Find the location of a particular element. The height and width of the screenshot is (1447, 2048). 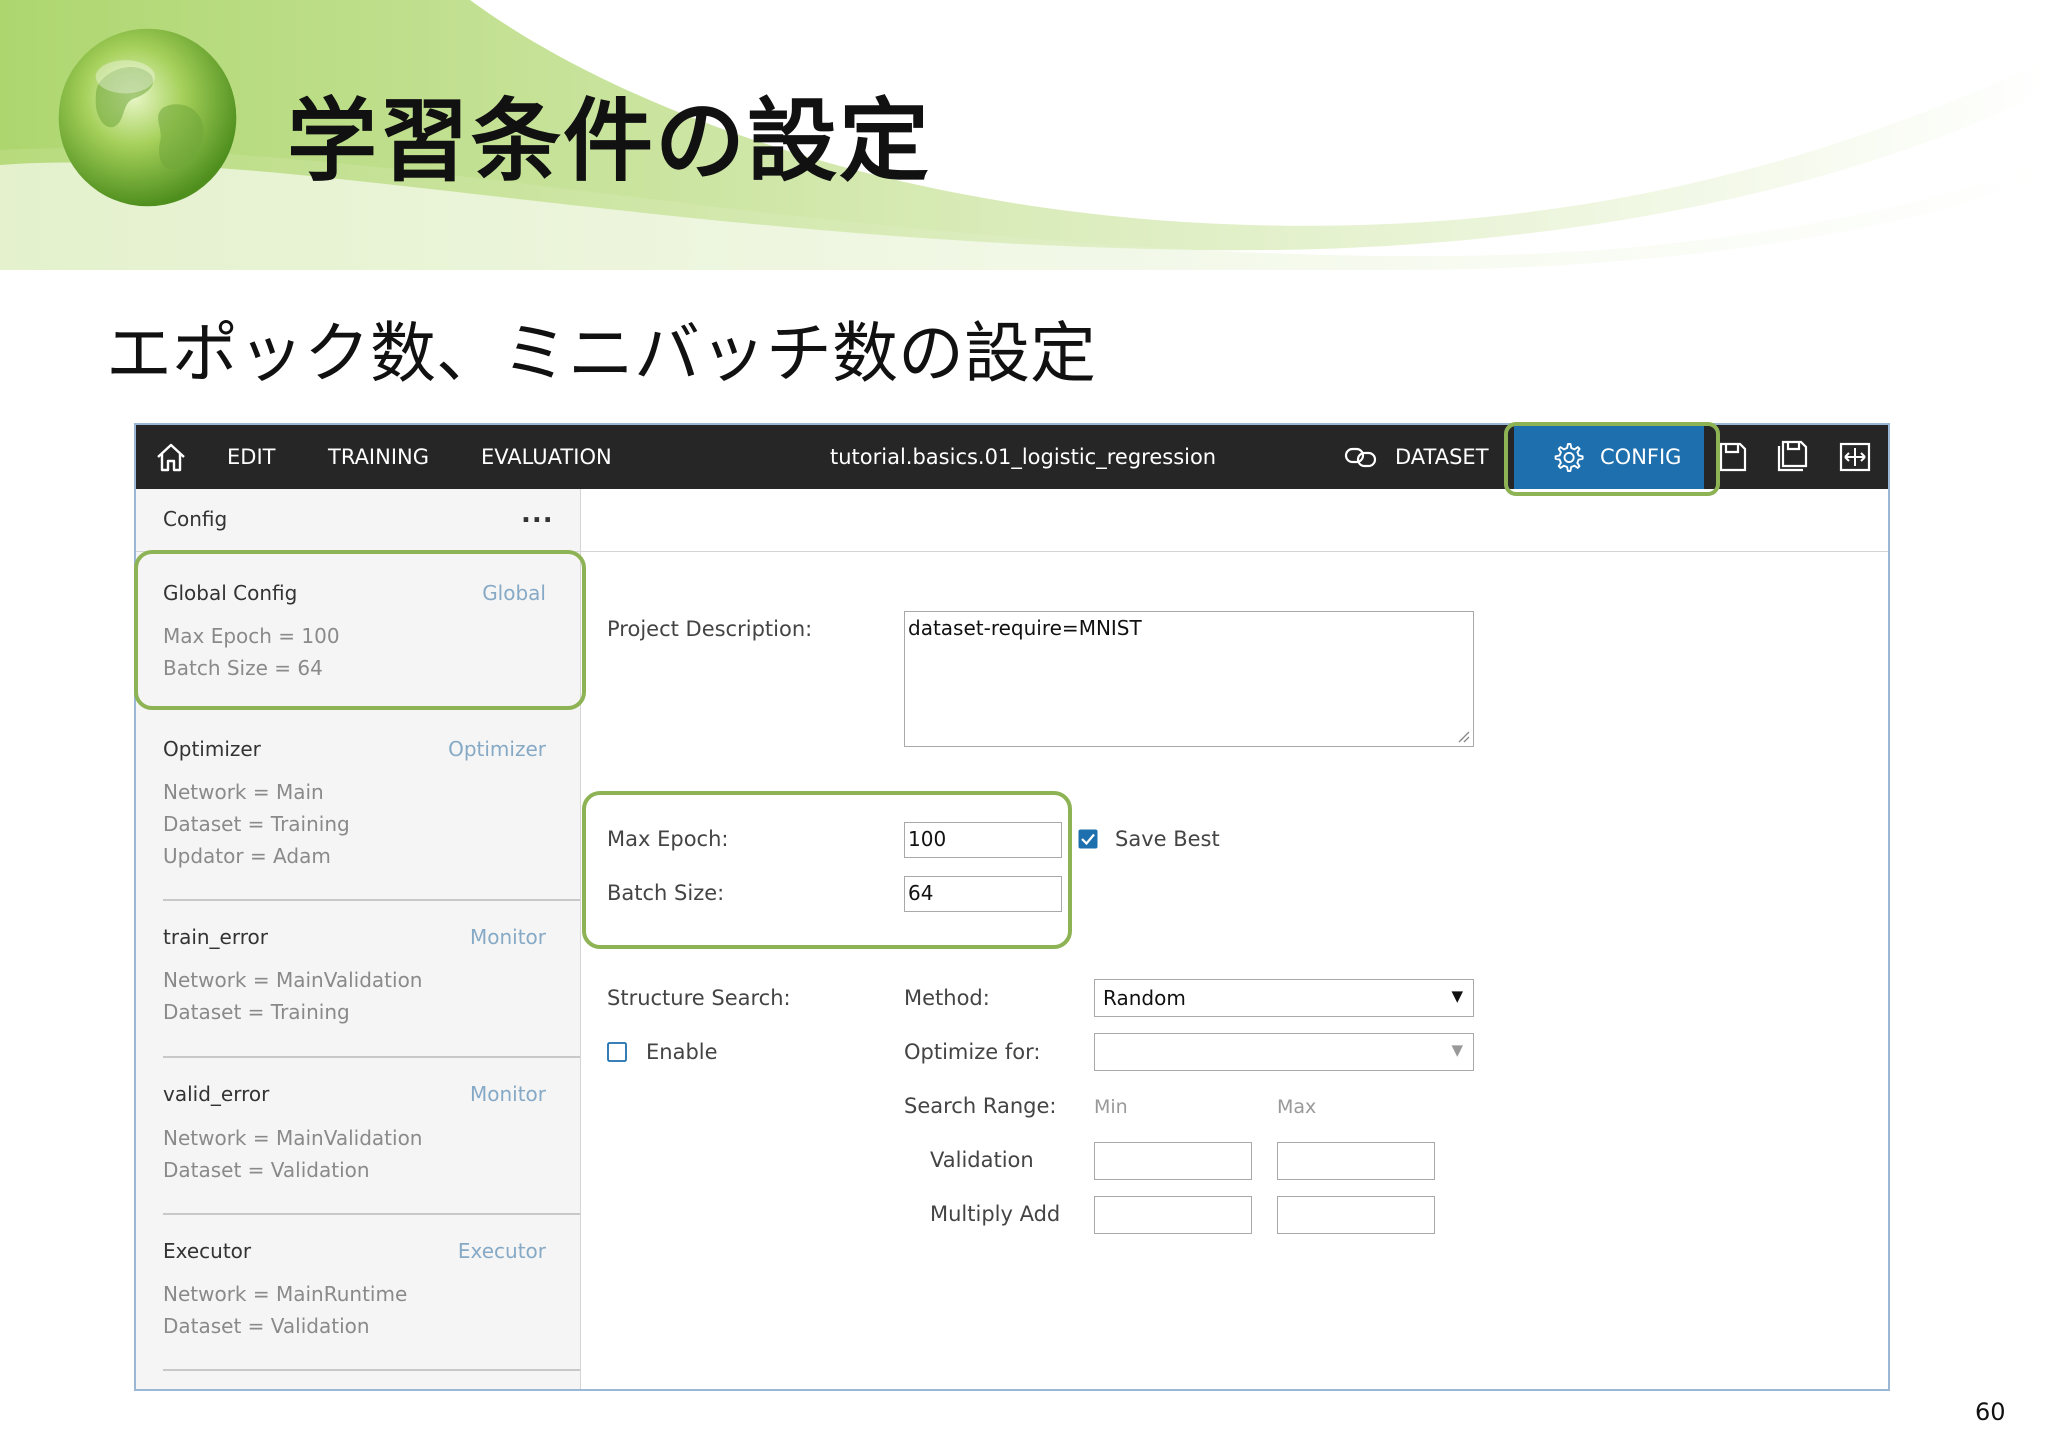

save-best-checkbox is located at coordinates (1088, 839).